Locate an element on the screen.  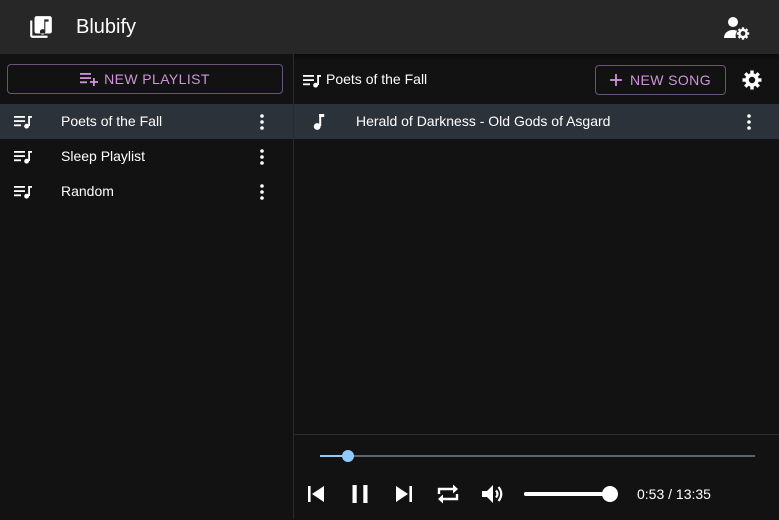
app-bar: Blubify is located at coordinates (389, 27).